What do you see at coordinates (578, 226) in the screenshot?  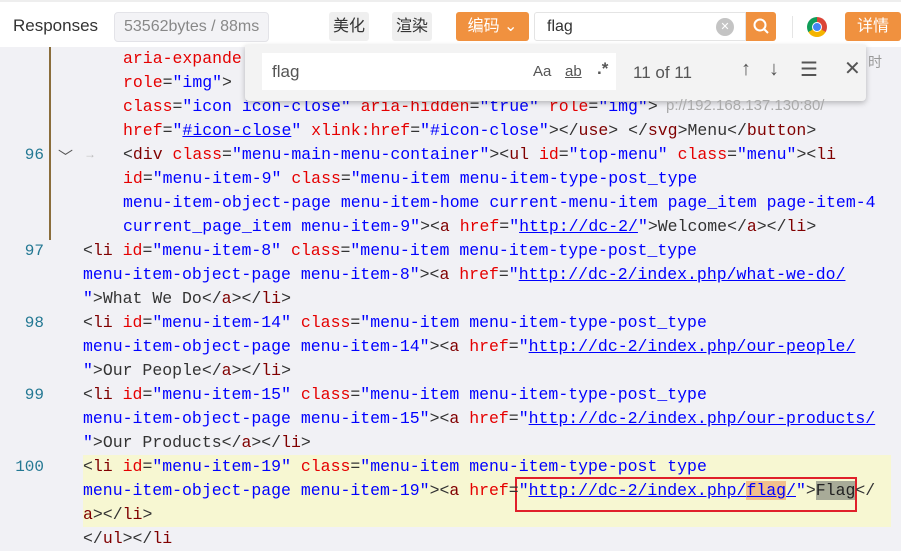 I see `link-url: http://dc-2/` at bounding box center [578, 226].